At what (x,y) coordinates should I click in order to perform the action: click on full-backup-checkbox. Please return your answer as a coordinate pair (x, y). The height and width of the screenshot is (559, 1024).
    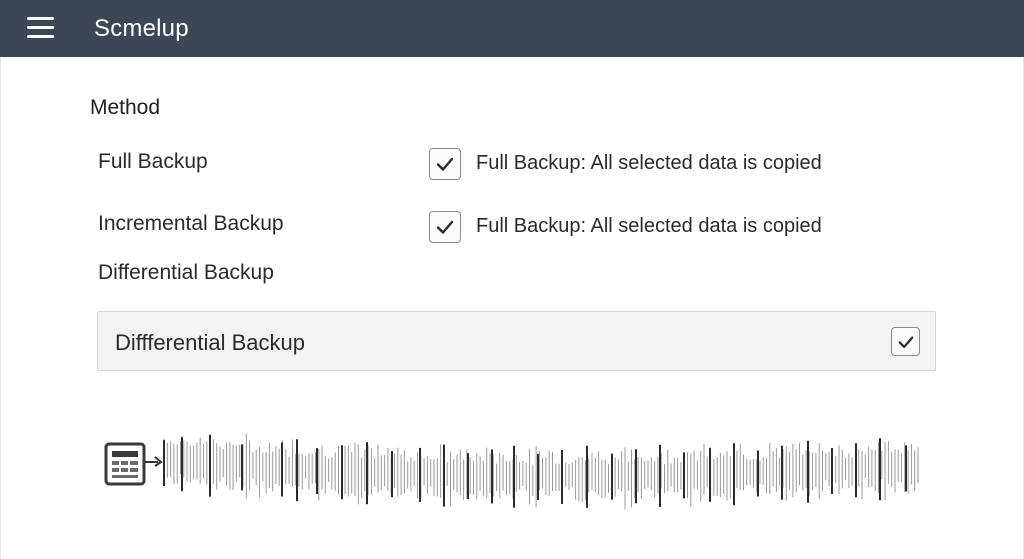
    Looking at the image, I should click on (445, 164).